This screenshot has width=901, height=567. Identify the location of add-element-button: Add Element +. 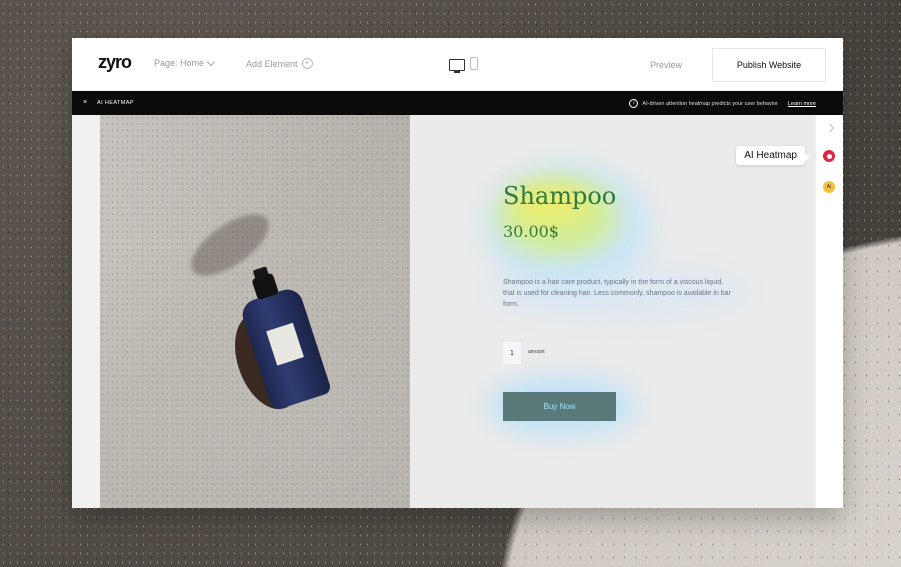
(279, 63).